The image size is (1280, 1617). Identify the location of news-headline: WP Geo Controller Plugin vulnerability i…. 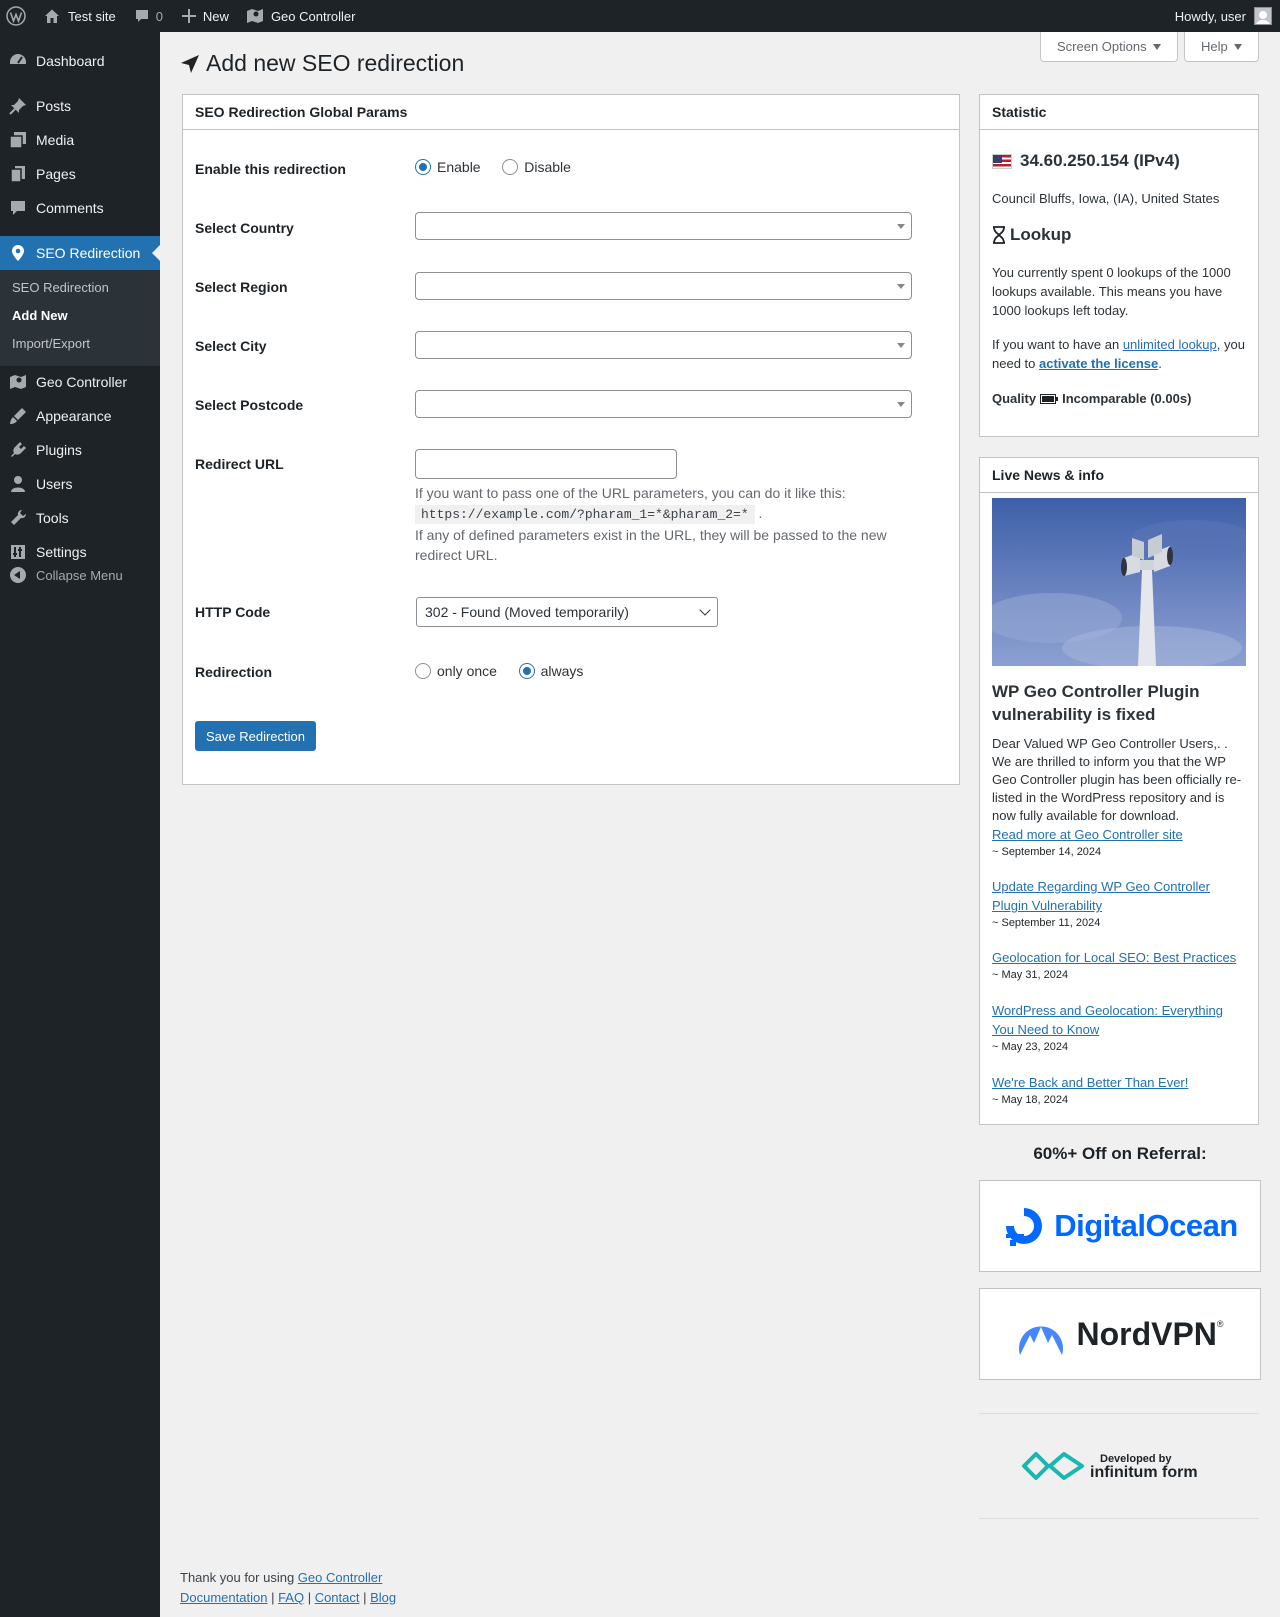
(1119, 703).